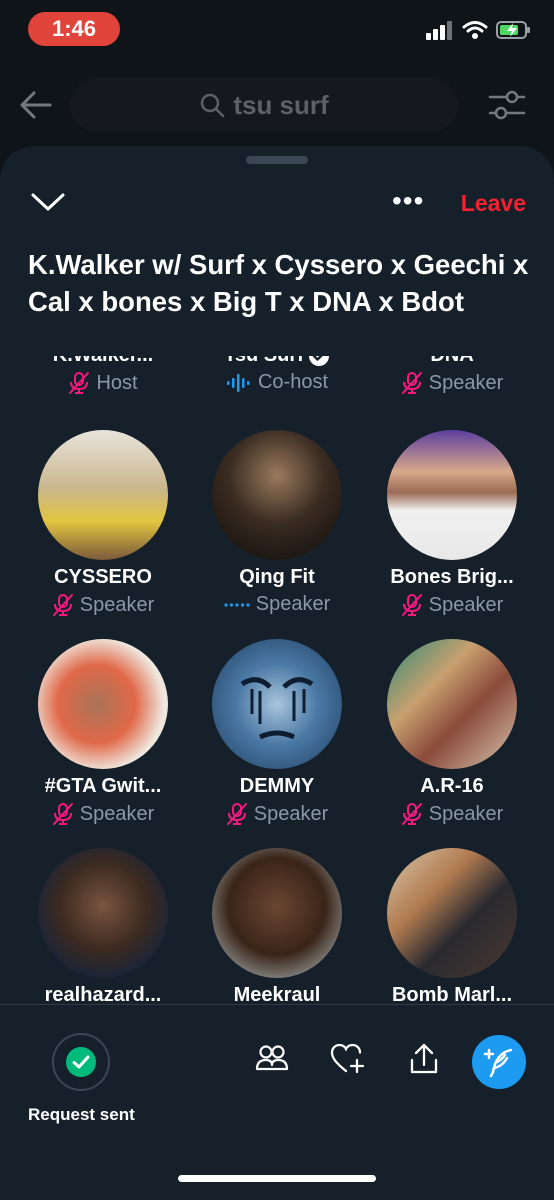 This screenshot has height=1200, width=554. Describe the element at coordinates (74, 29) in the screenshot. I see `status-time: 1:46` at that location.